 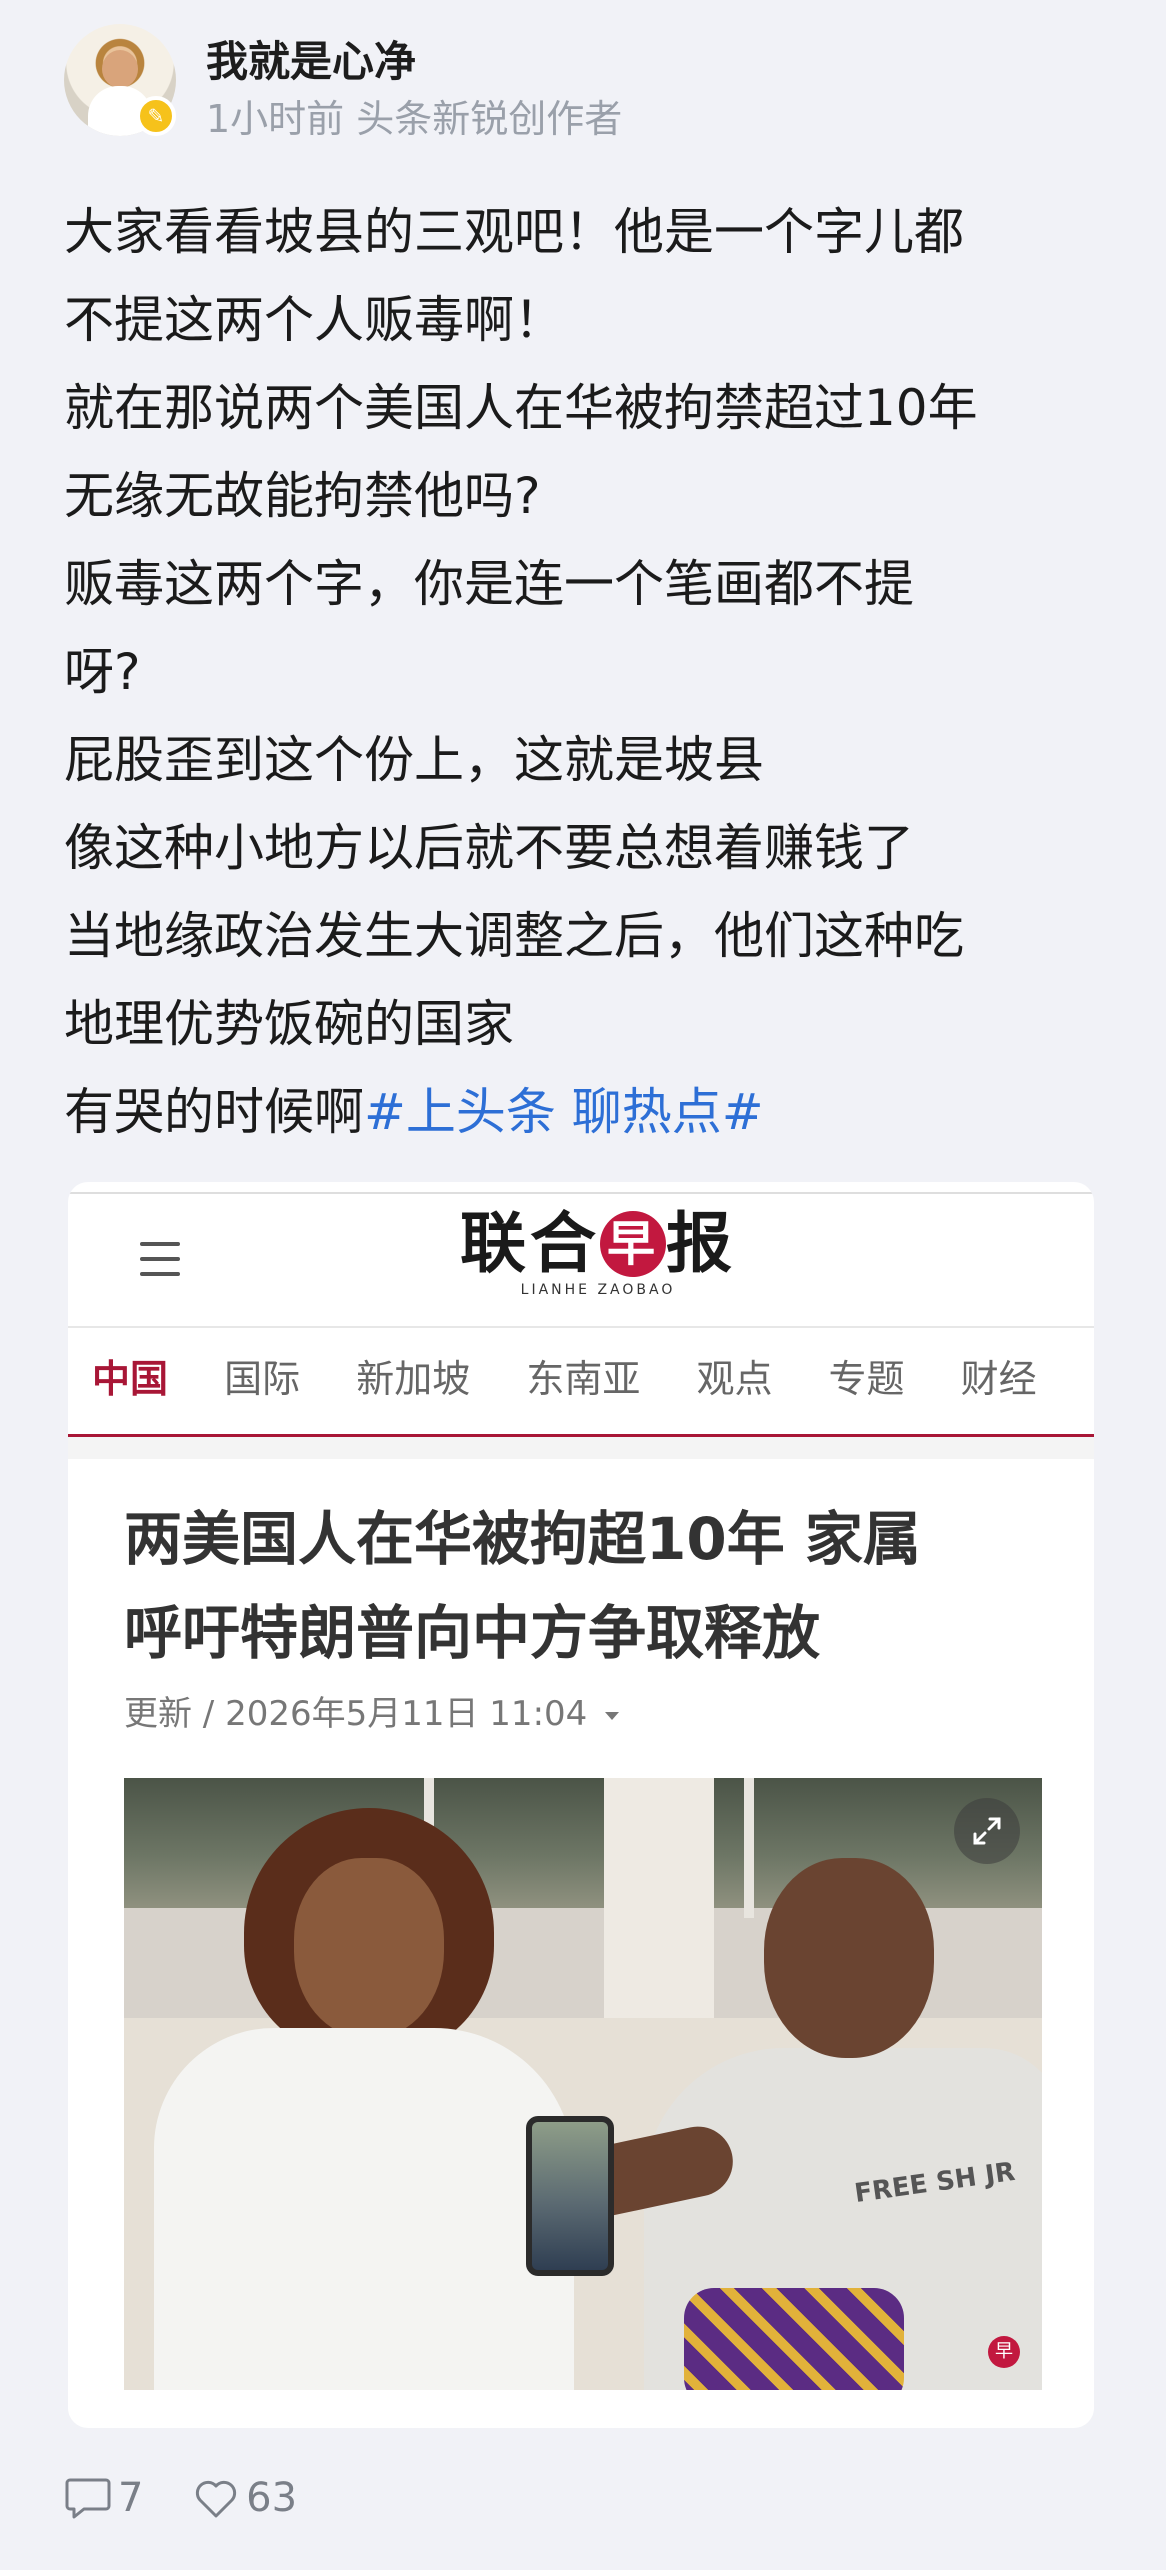 I want to click on tab-international: 国际, so click(x=262, y=1379).